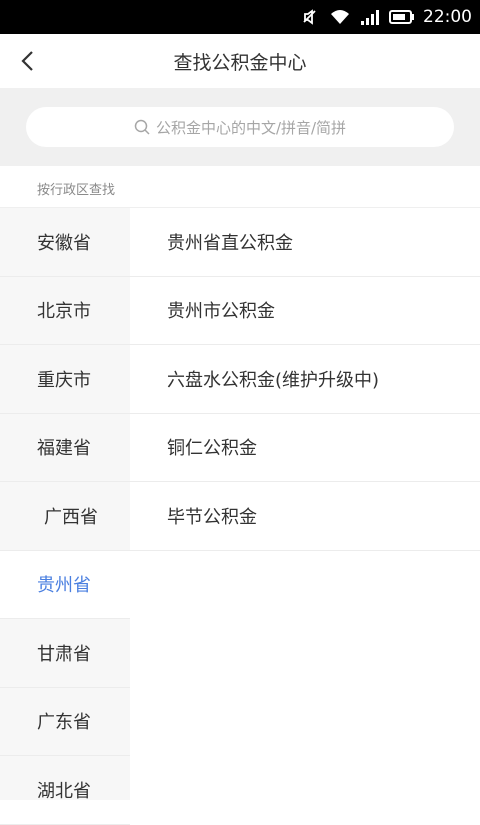 This screenshot has width=480, height=825. I want to click on status-time: 22:00, so click(447, 17).